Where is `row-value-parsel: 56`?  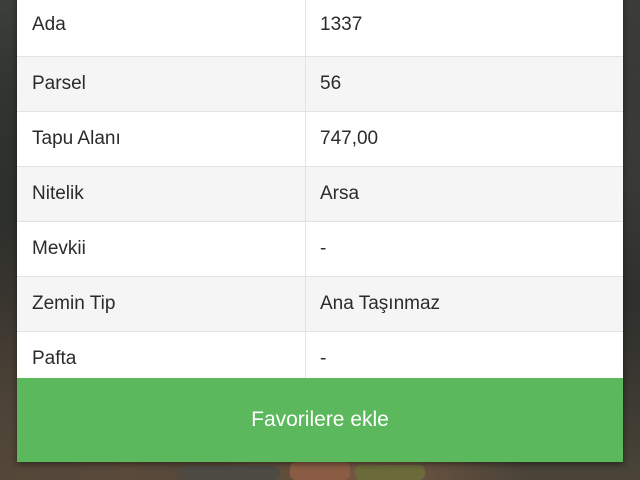
row-value-parsel: 56 is located at coordinates (464, 84).